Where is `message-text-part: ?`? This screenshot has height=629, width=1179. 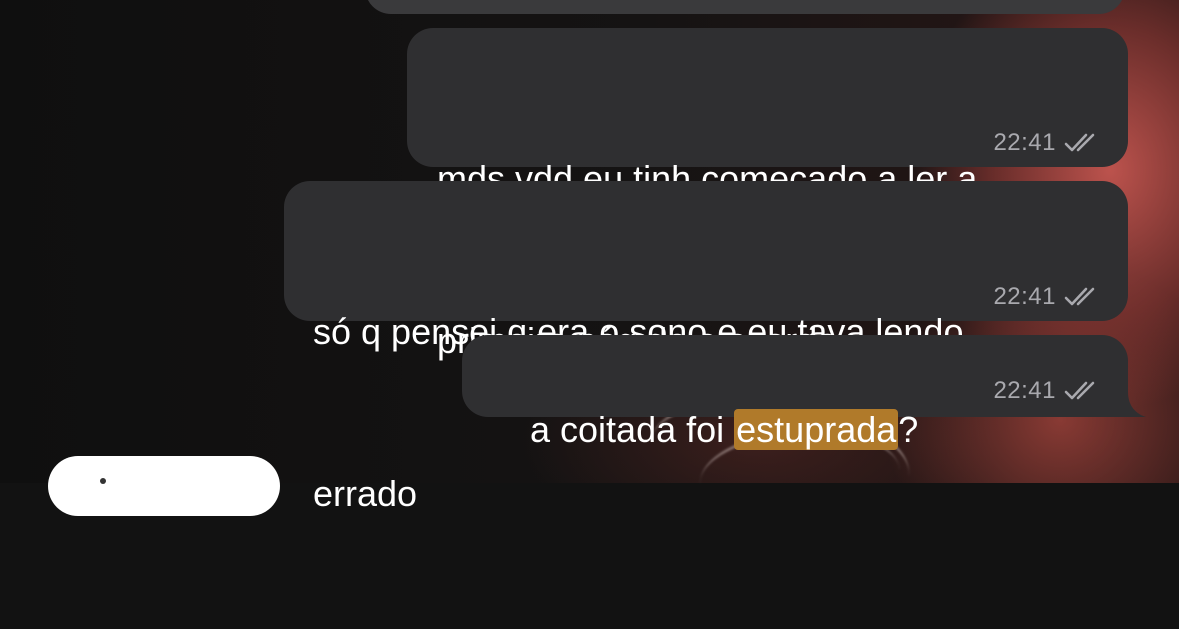
message-text-part: ? is located at coordinates (908, 429).